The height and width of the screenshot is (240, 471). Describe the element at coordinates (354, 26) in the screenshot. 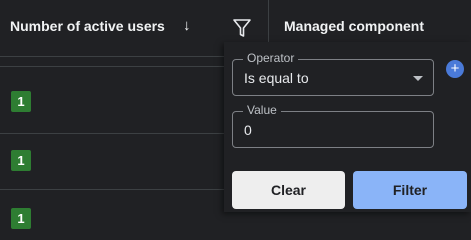

I see `column-title-managed-component: Managed component` at that location.